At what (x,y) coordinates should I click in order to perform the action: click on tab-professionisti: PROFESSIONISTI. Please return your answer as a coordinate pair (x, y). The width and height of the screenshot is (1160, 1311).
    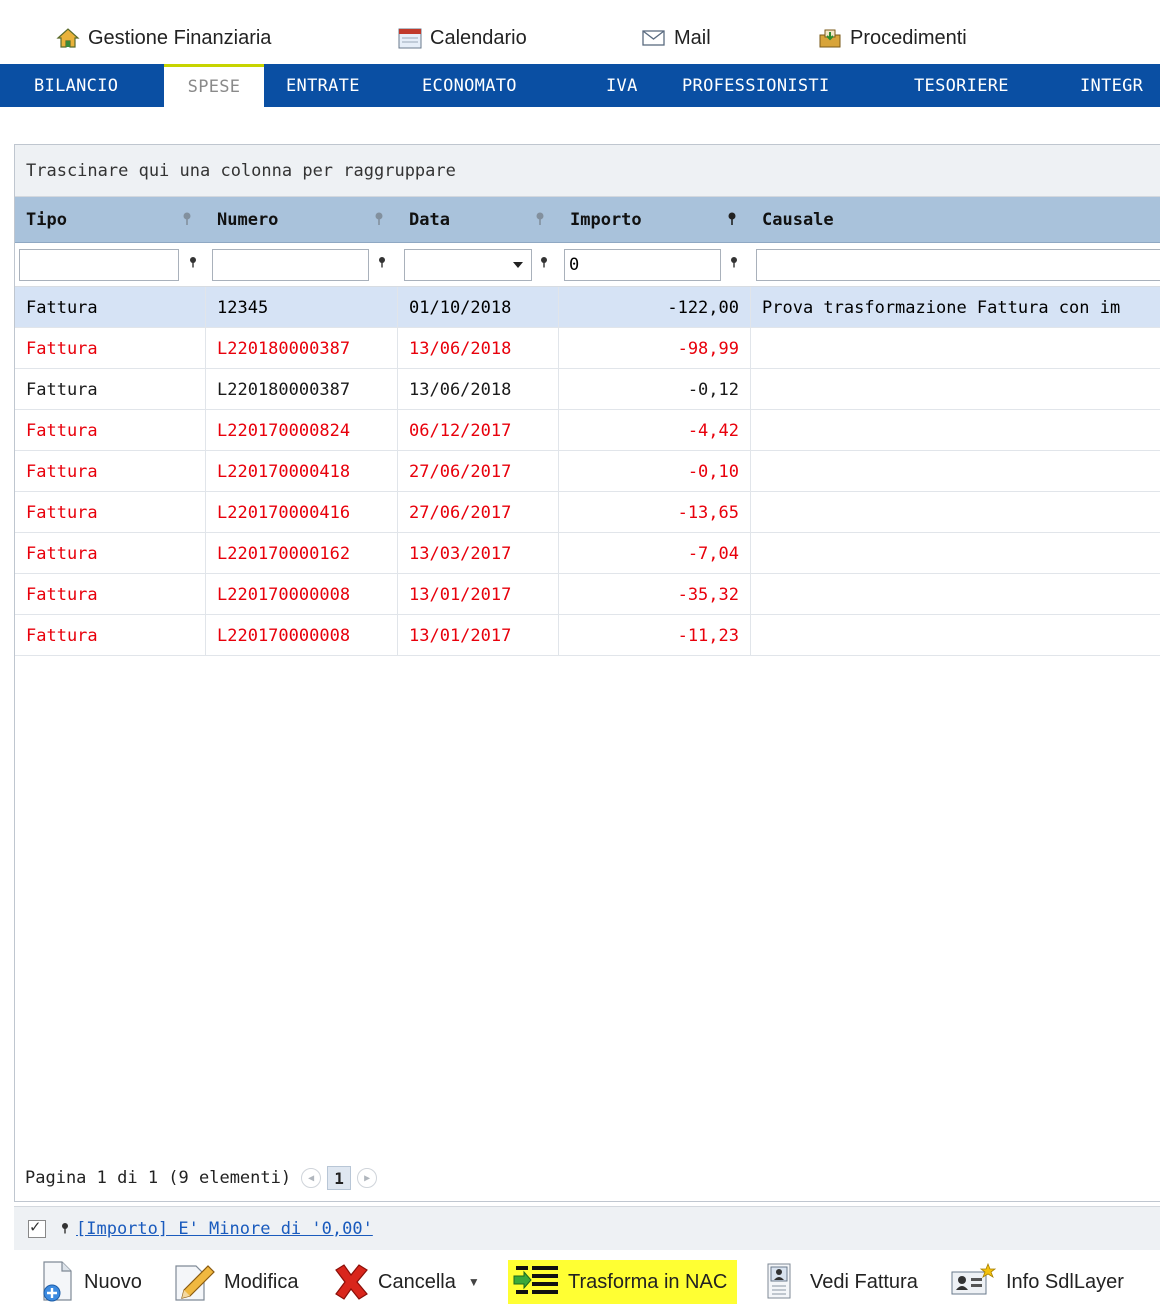
    Looking at the image, I should click on (756, 85).